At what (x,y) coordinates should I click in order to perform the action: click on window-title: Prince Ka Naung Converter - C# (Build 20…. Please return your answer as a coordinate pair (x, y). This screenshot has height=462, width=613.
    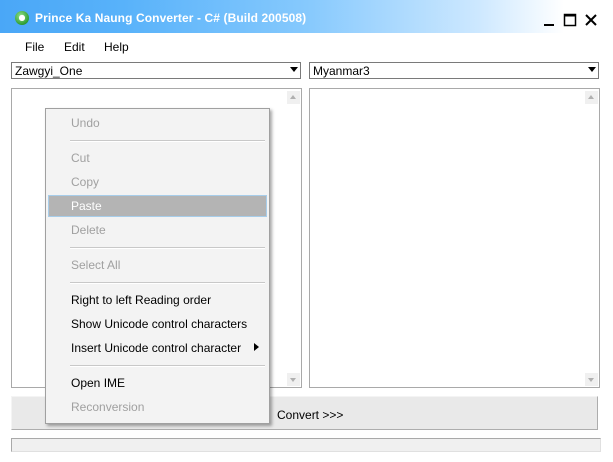
    Looking at the image, I should click on (171, 18).